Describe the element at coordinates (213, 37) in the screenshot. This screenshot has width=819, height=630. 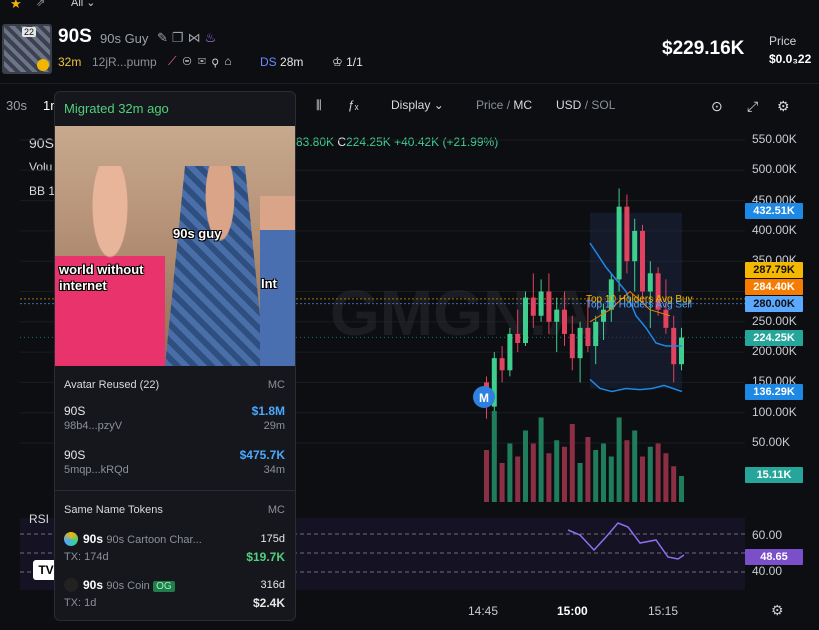
I see `fire-icon: ♨` at that location.